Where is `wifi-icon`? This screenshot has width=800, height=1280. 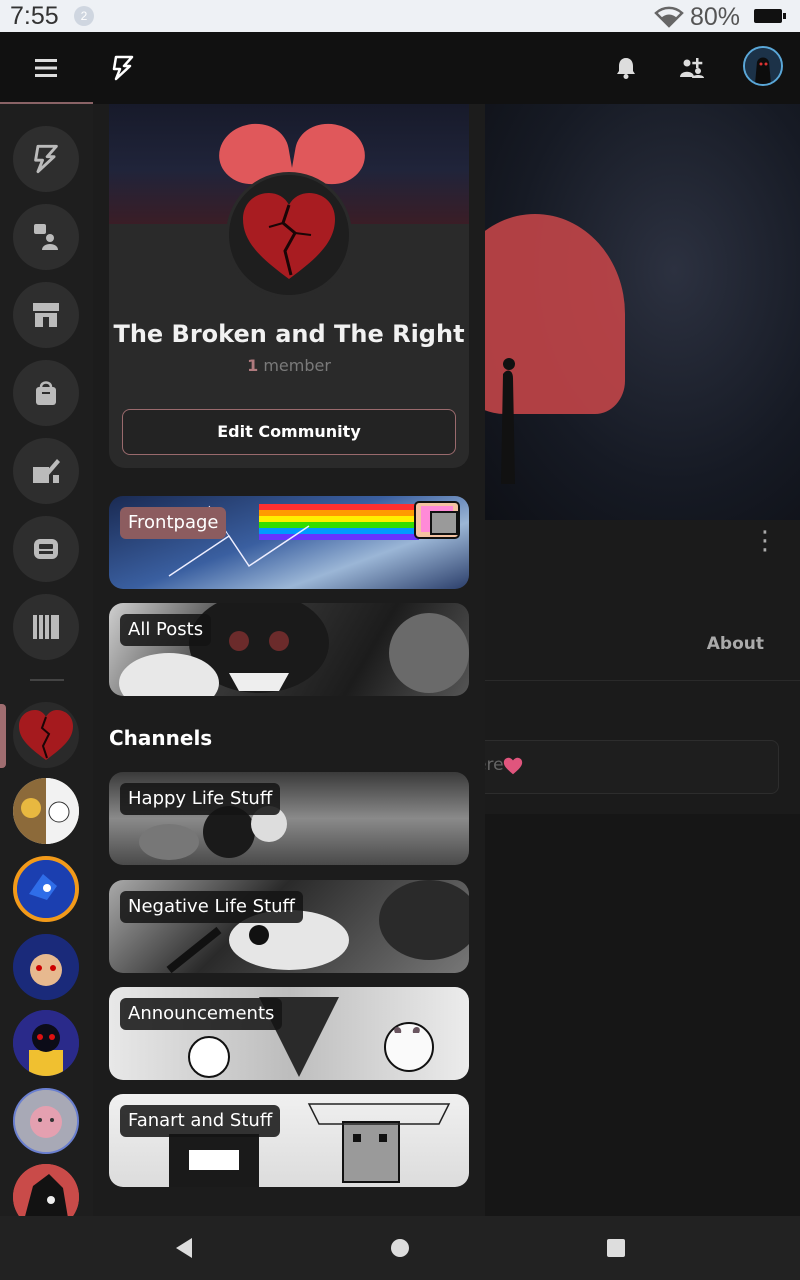 wifi-icon is located at coordinates (669, 17).